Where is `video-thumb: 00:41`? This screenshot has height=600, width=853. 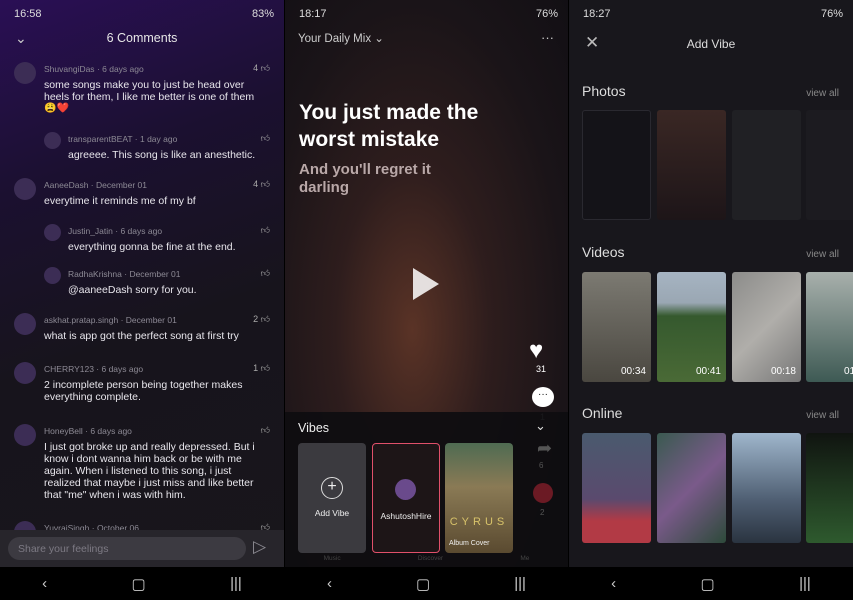
video-thumb: 00:41 is located at coordinates (691, 327).